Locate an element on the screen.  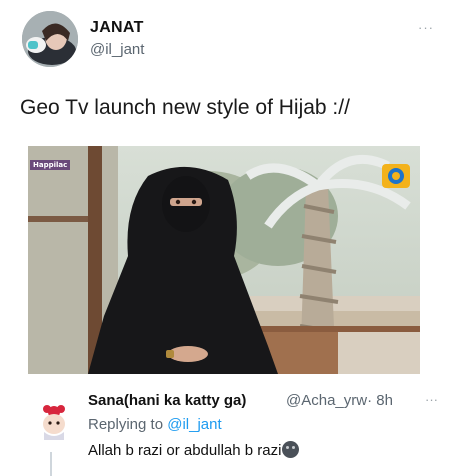
channel-watermark: Happilac is located at coordinates (50, 165).